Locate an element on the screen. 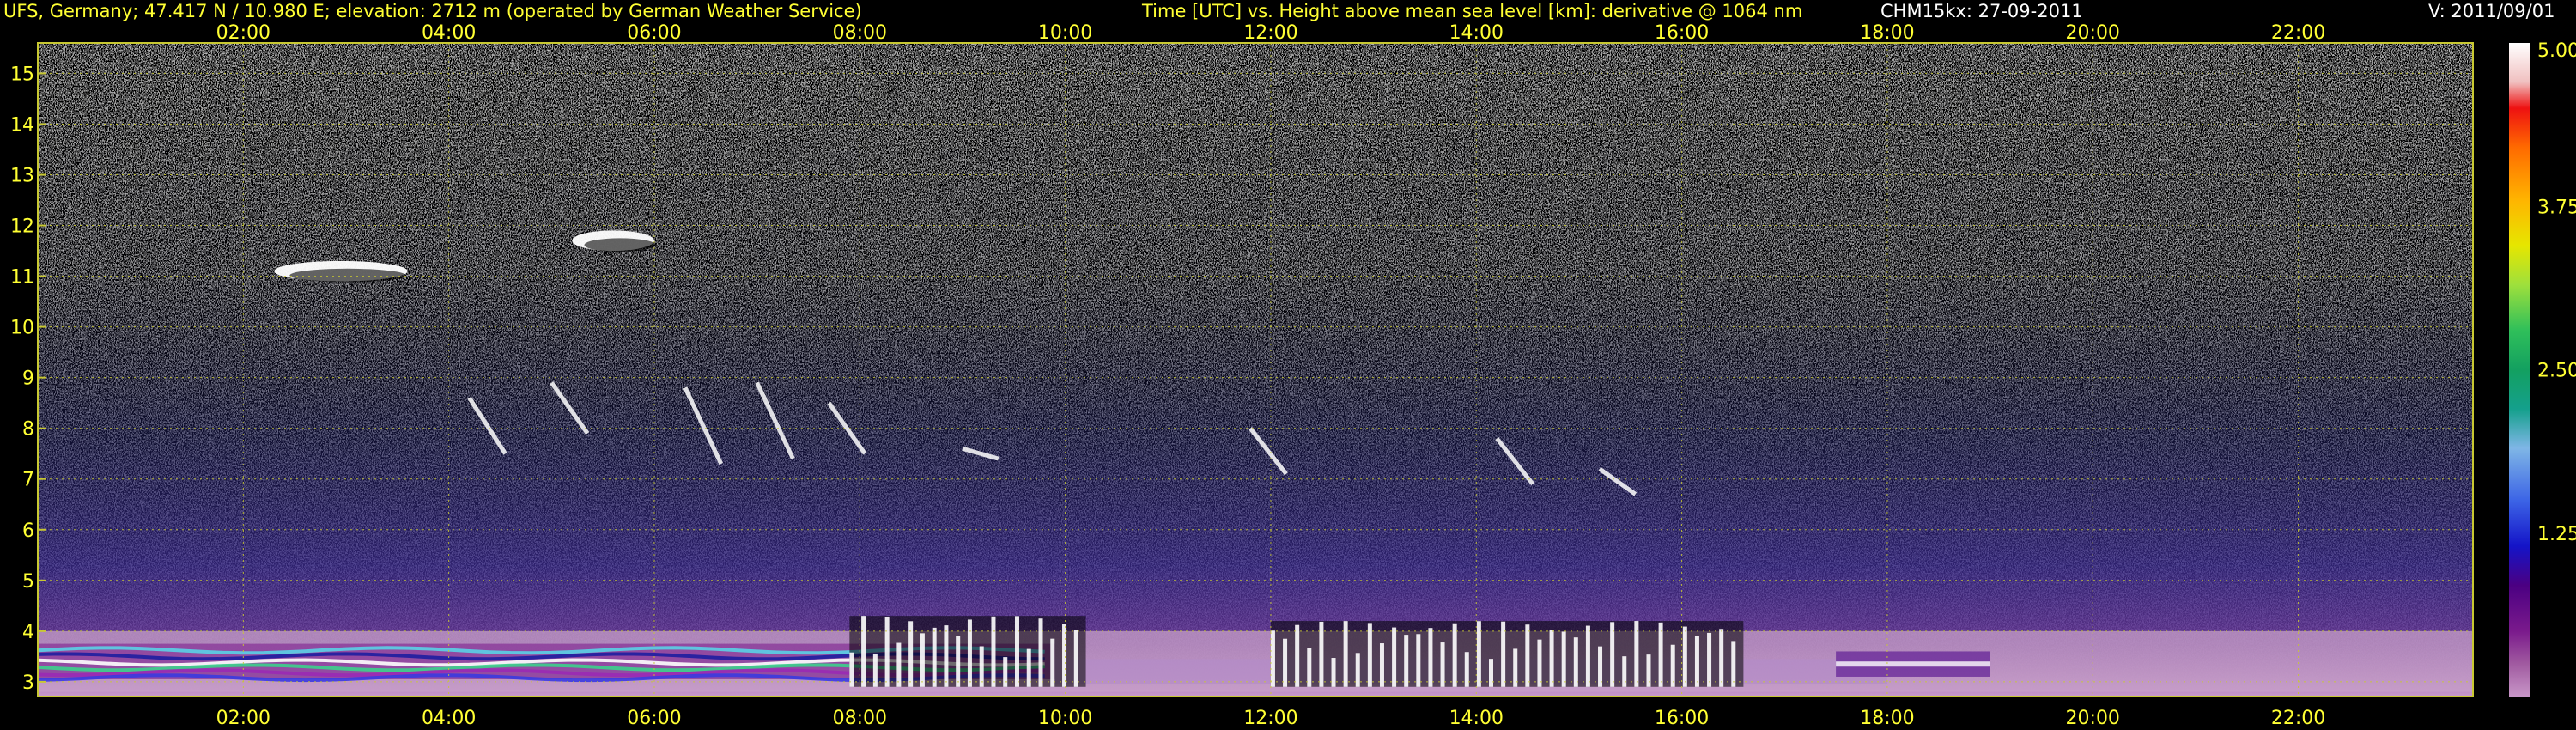 The image size is (2576, 730). tick-label-y: 12 is located at coordinates (22, 227).